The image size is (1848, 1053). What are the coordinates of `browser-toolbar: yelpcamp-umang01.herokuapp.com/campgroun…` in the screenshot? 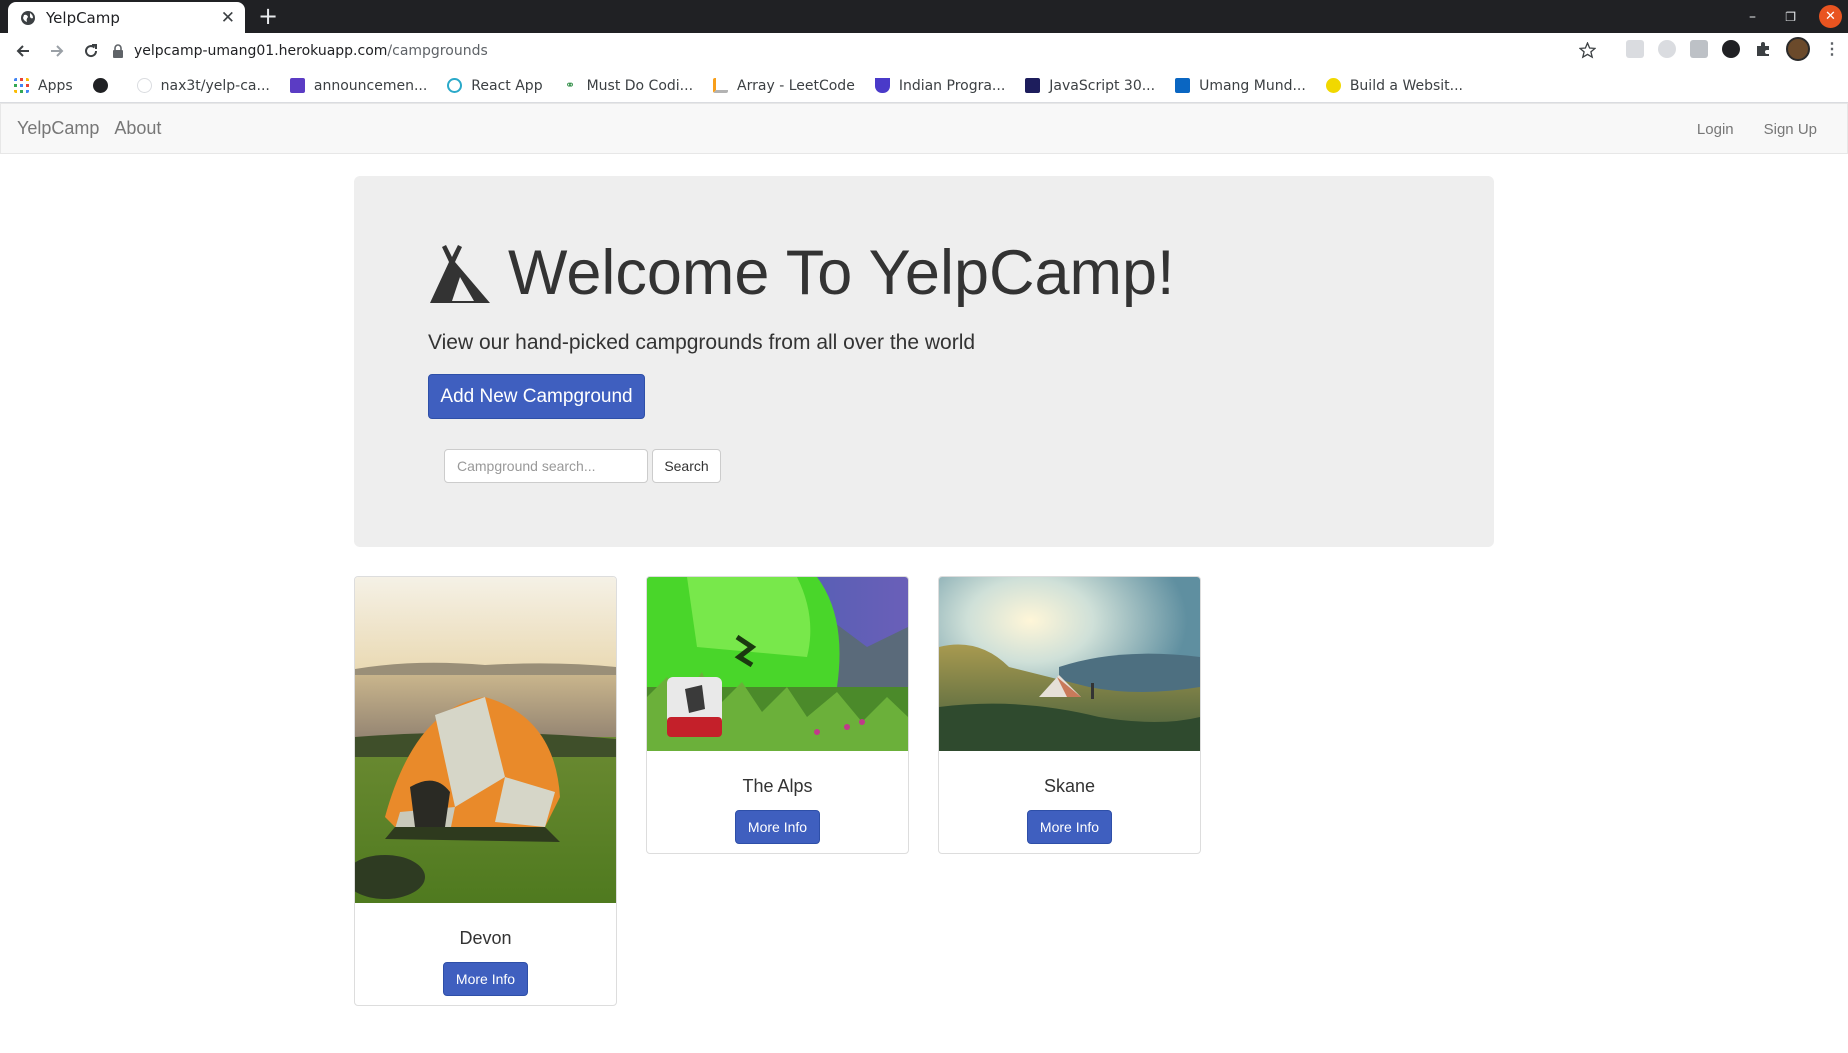 It's located at (924, 51).